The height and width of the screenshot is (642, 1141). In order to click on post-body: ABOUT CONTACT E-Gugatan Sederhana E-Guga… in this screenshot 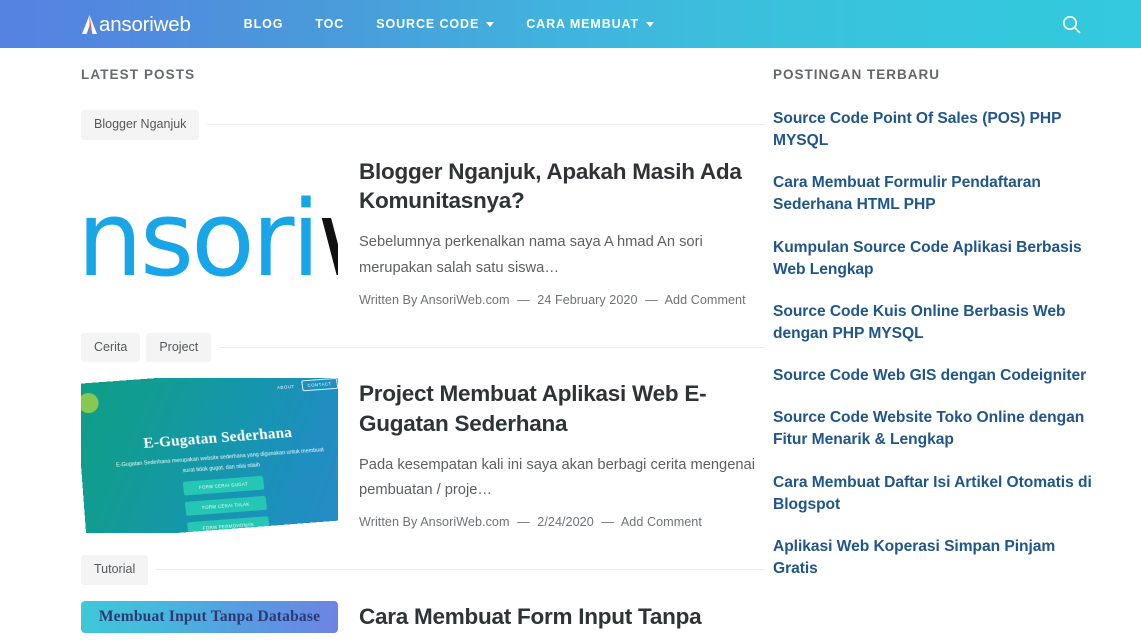, I will do `click(423, 455)`.